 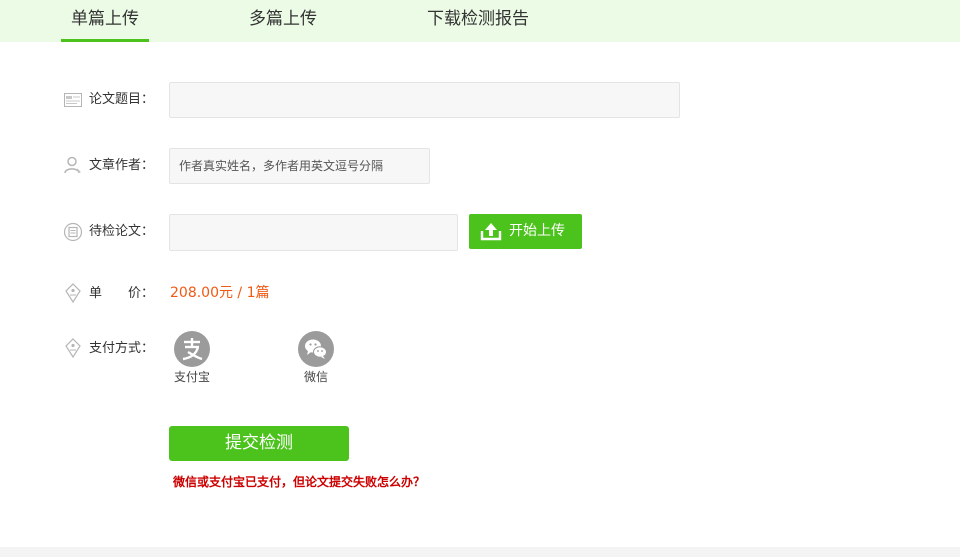 What do you see at coordinates (283, 21) in the screenshot?
I see `tab-multi-upload: 多篇上传` at bounding box center [283, 21].